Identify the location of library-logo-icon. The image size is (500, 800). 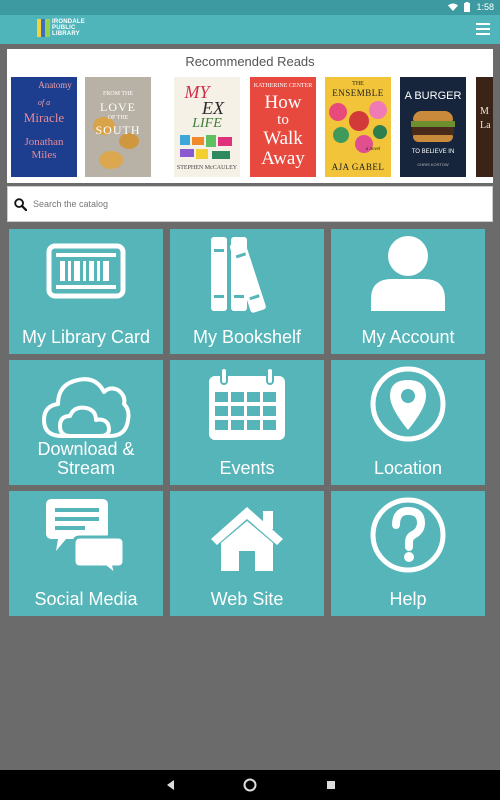
(43, 28).